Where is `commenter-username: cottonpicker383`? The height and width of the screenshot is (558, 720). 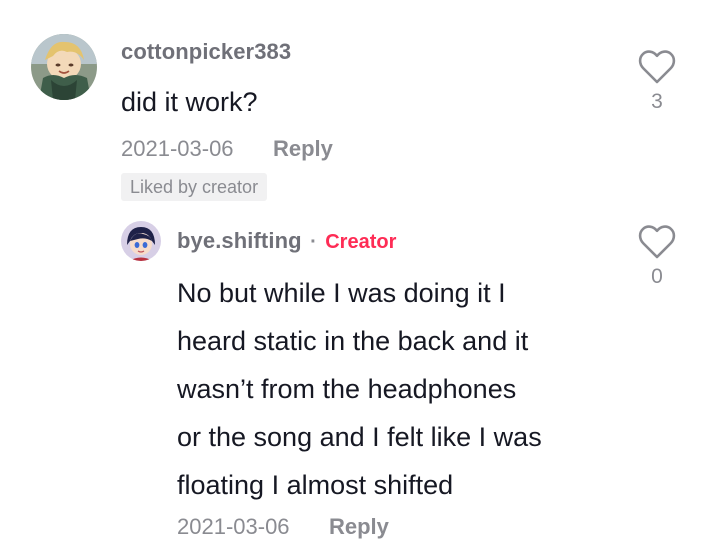
commenter-username: cottonpicker383 is located at coordinates (206, 52).